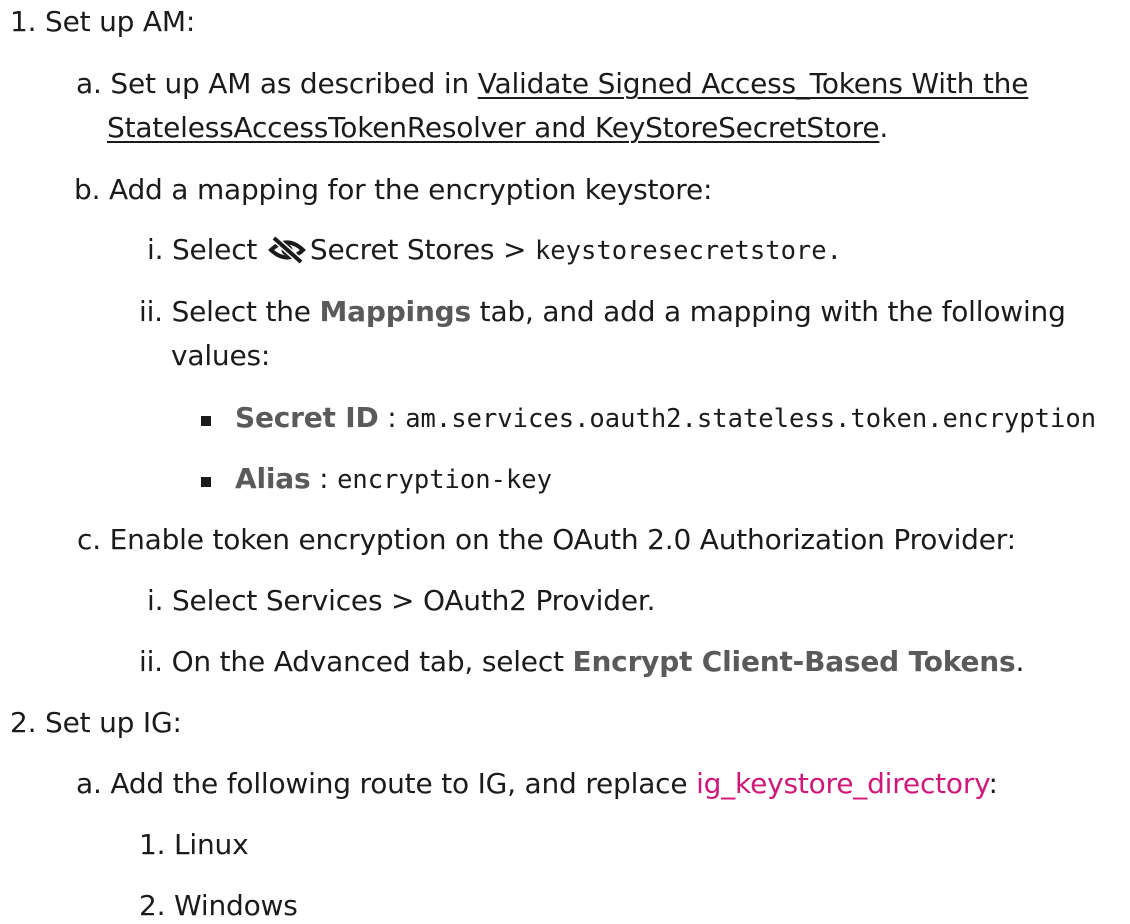 The width and height of the screenshot is (1130, 924). I want to click on step-1b-ii-prefix: Select the, so click(245, 311).